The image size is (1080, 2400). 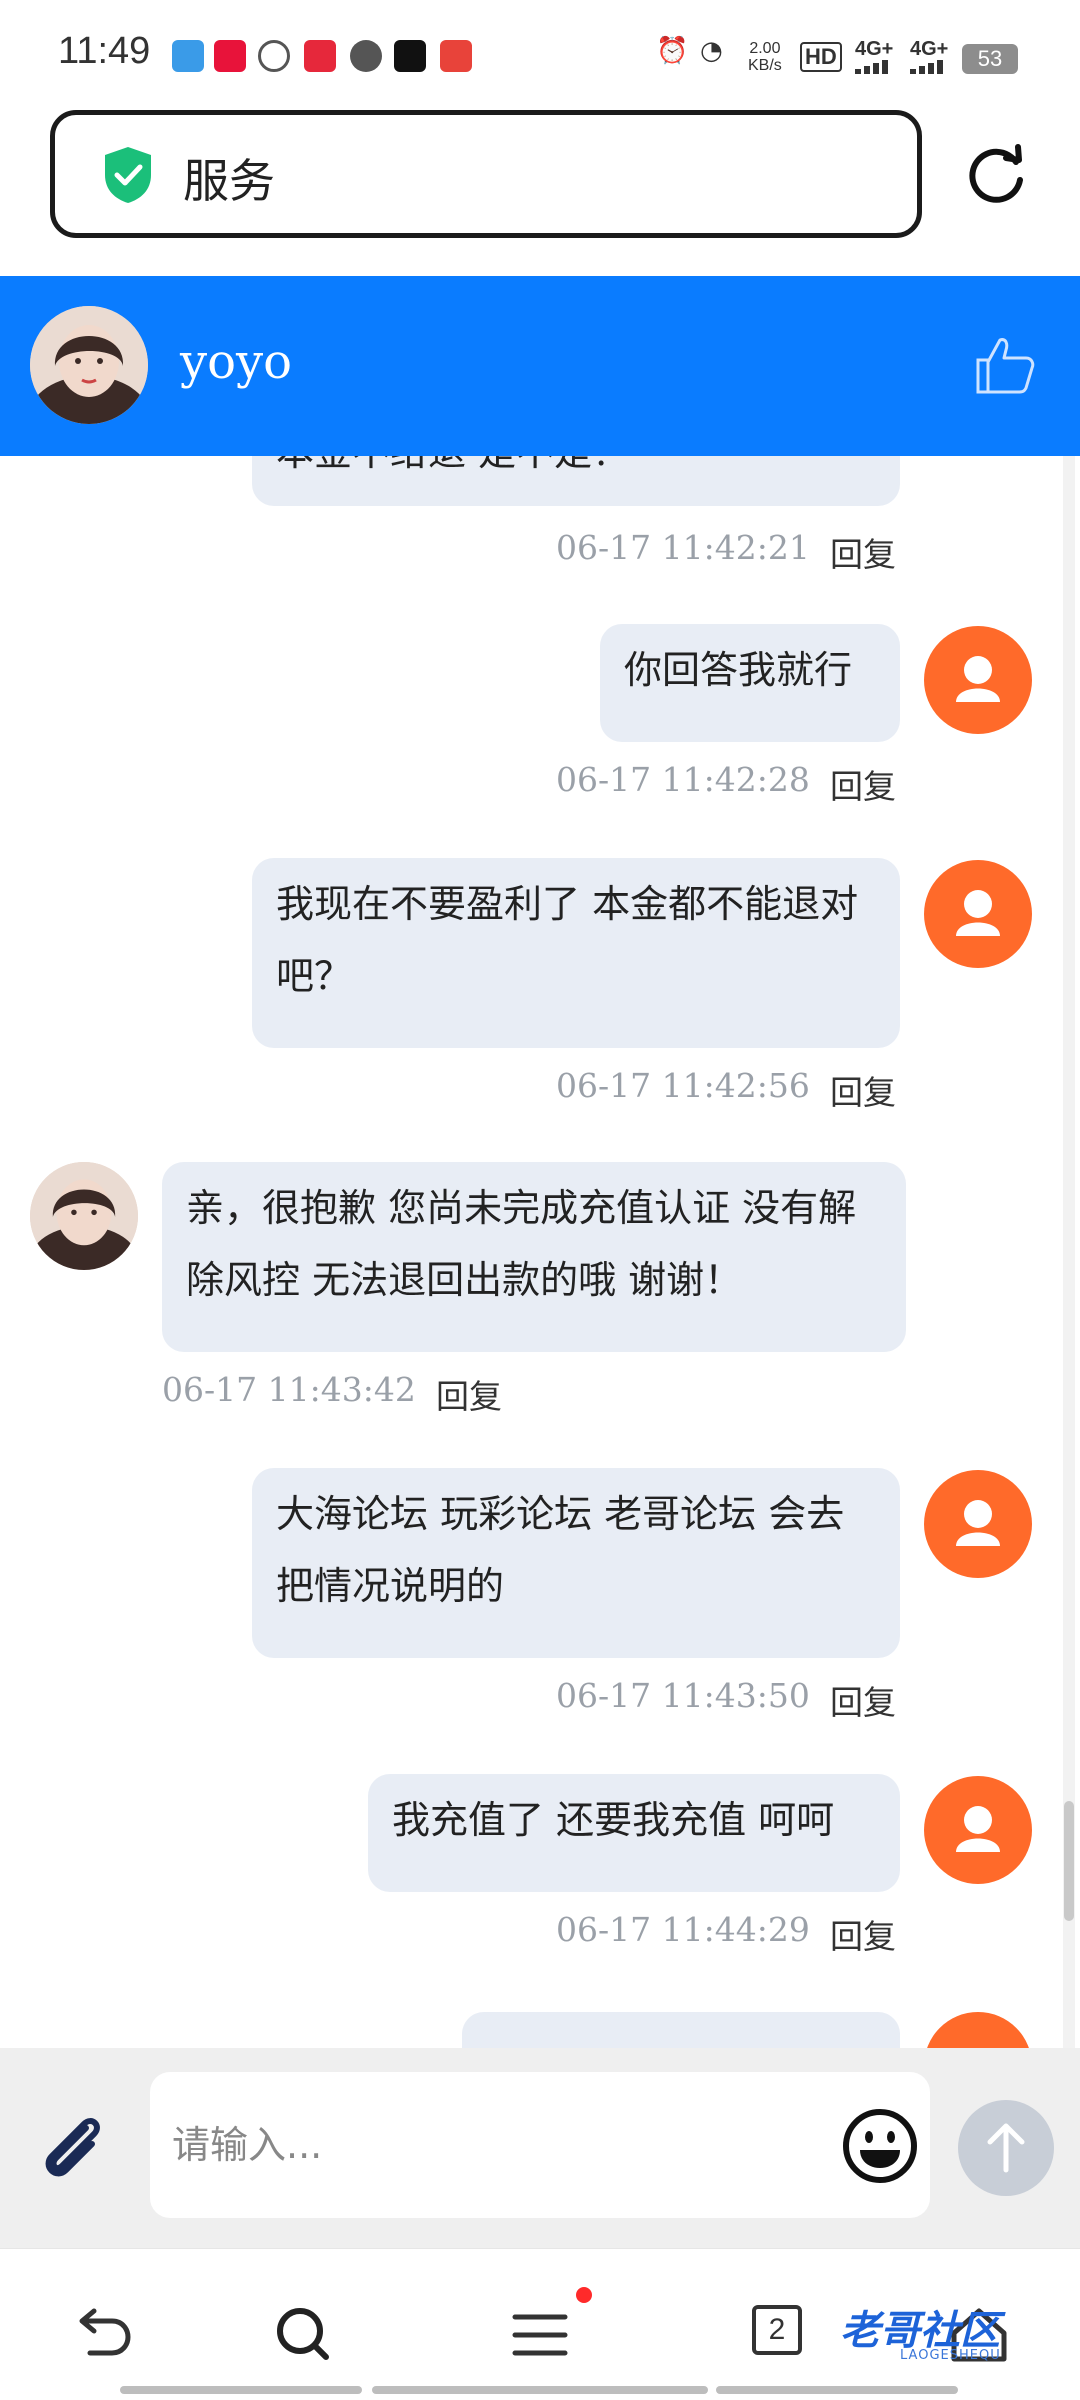 What do you see at coordinates (875, 67) in the screenshot?
I see `signal-1-icon` at bounding box center [875, 67].